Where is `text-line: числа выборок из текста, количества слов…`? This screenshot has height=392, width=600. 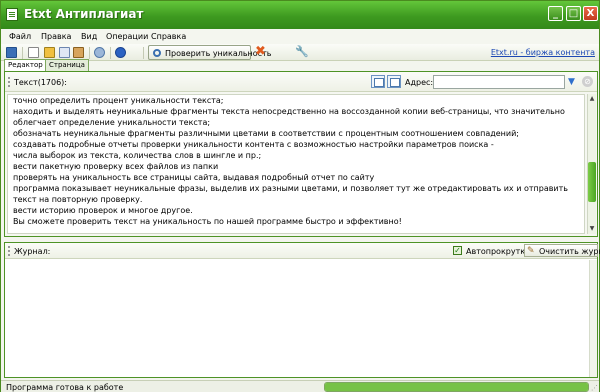
text-line: числа выборок из текста, количества слов… is located at coordinates (137, 155).